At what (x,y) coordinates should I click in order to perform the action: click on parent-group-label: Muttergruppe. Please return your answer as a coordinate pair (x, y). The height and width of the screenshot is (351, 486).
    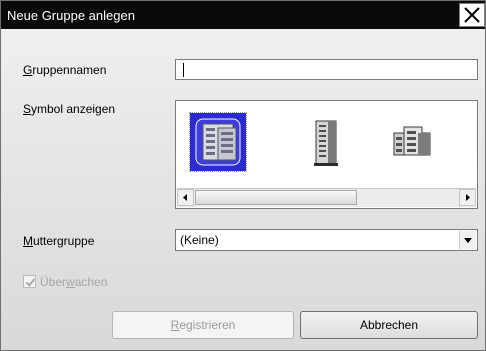
    Looking at the image, I should click on (59, 241).